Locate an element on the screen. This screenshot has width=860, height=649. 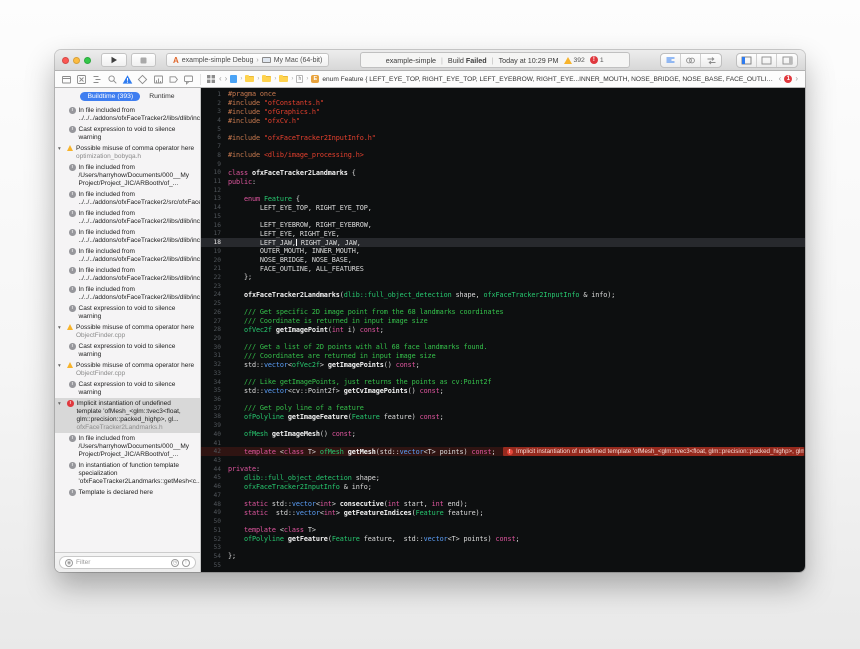
symbol-navigator-icon is located at coordinates (97, 79).